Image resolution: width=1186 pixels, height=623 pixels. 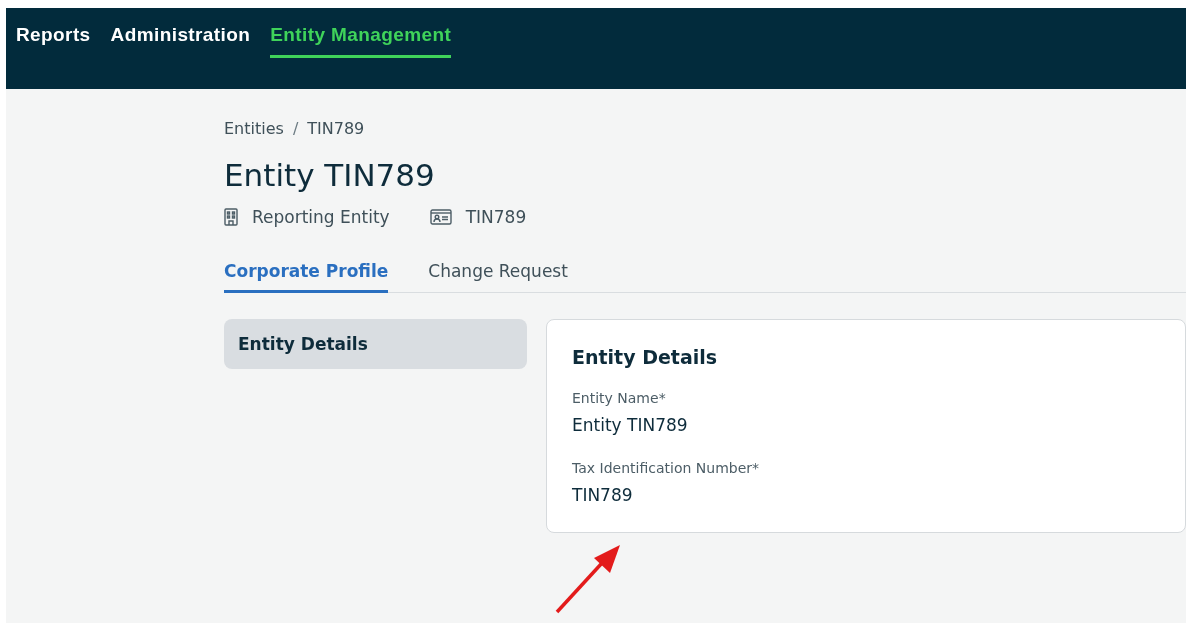 What do you see at coordinates (306, 277) in the screenshot?
I see `tab: Corporate Profile` at bounding box center [306, 277].